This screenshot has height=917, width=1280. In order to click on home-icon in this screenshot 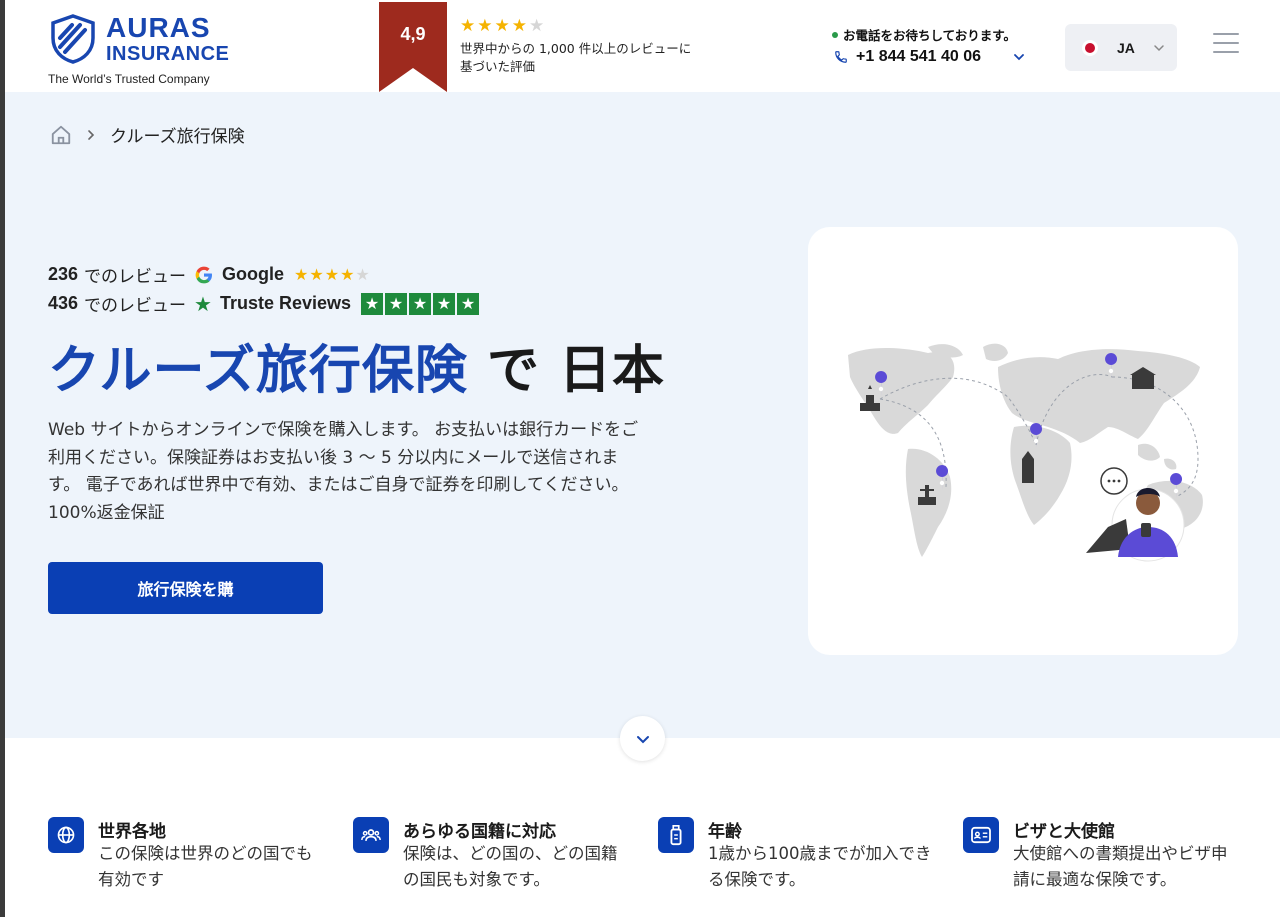, I will do `click(61, 135)`.